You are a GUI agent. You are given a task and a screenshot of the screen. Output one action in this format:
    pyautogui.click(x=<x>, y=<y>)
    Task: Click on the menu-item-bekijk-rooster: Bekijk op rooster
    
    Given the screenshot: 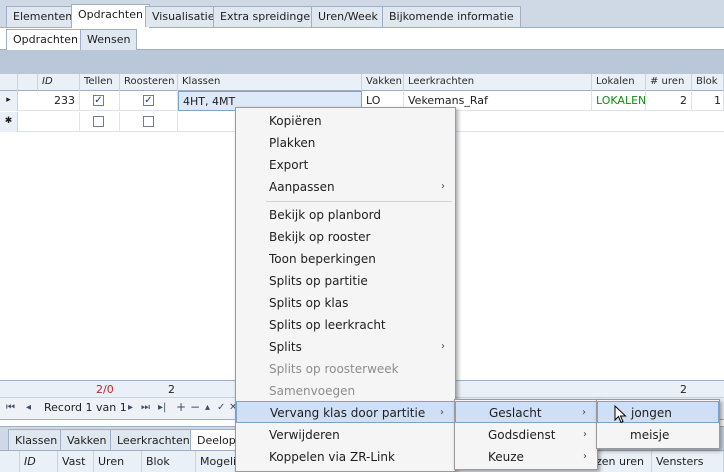 What is the action you would take?
    pyautogui.click(x=345, y=237)
    